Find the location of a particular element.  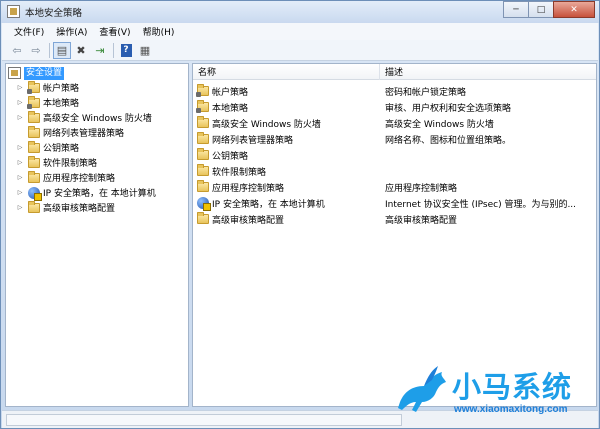

help-button: ? is located at coordinates (126, 50).